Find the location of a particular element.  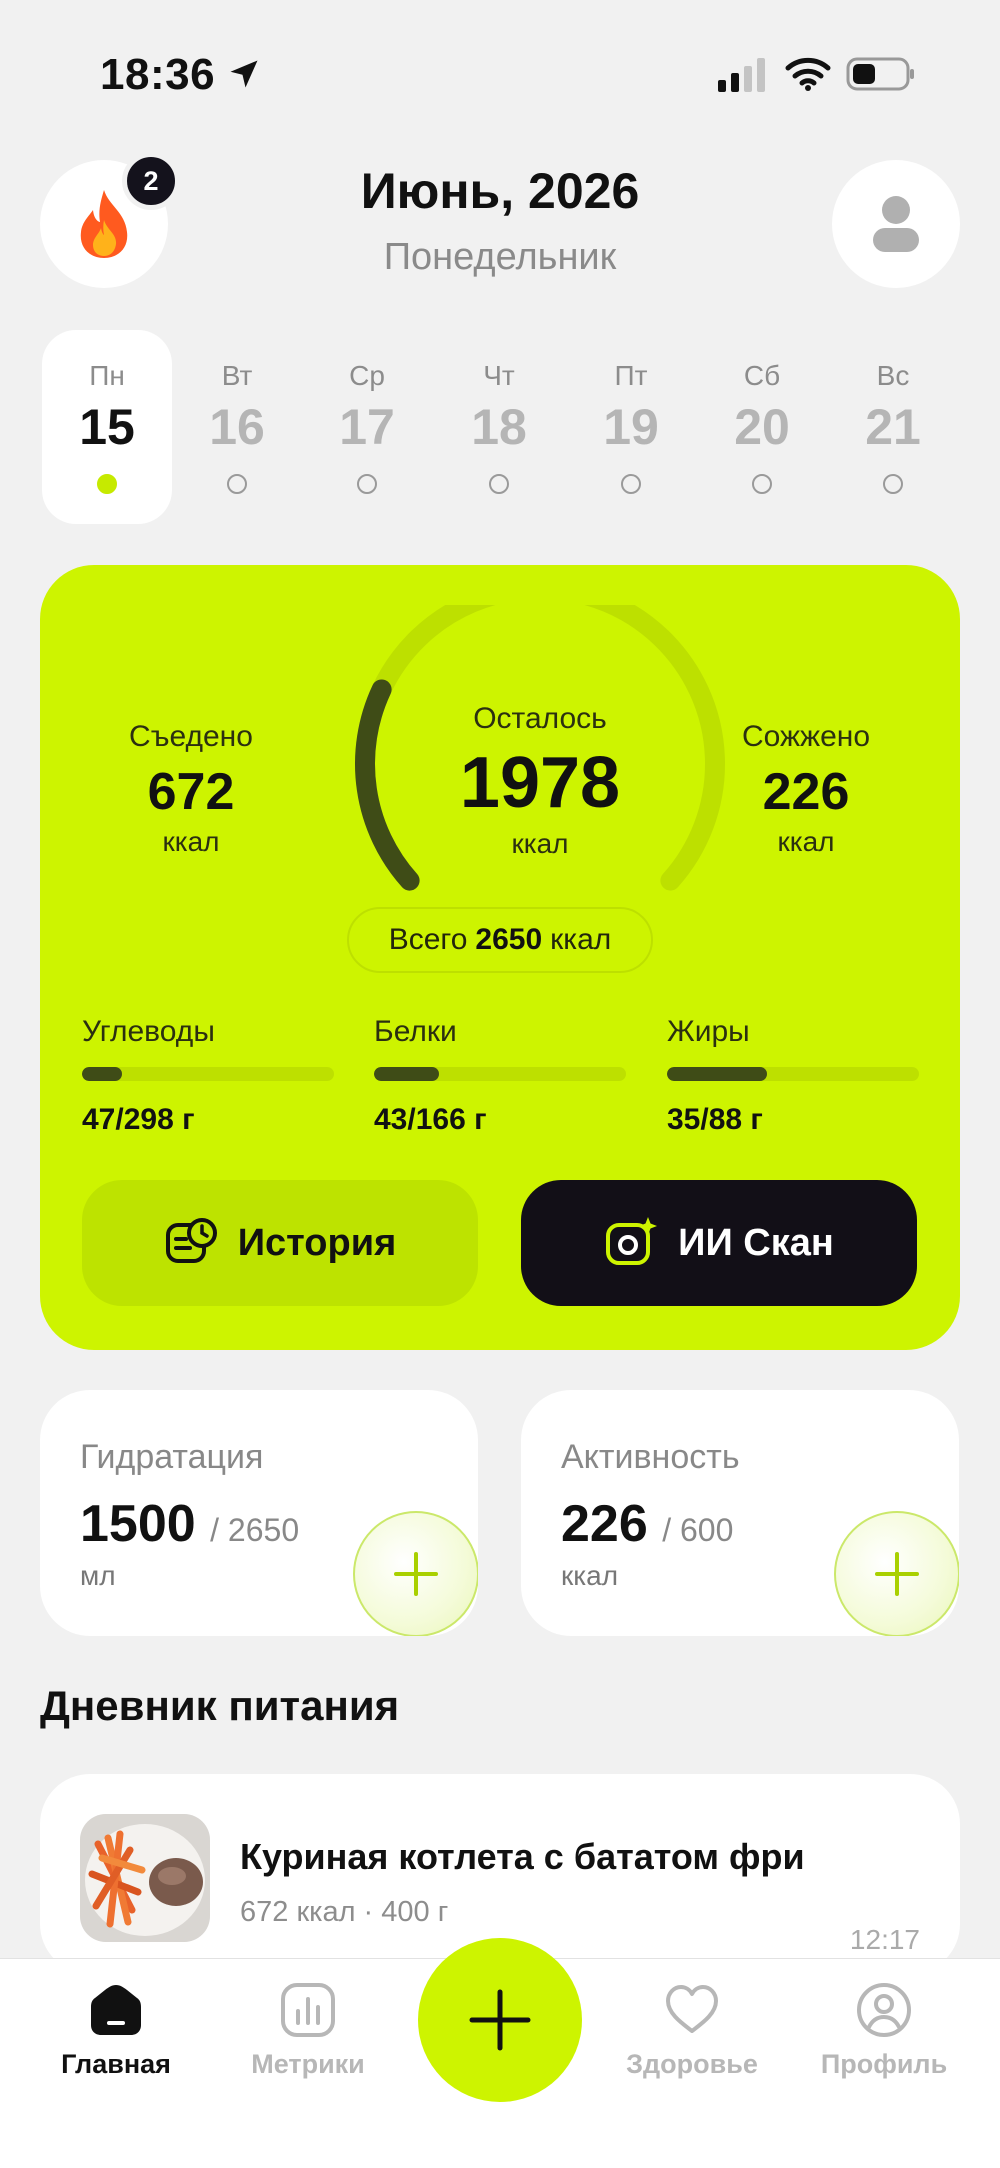

ai-scan-label: ИИ Скан is located at coordinates (756, 1242).